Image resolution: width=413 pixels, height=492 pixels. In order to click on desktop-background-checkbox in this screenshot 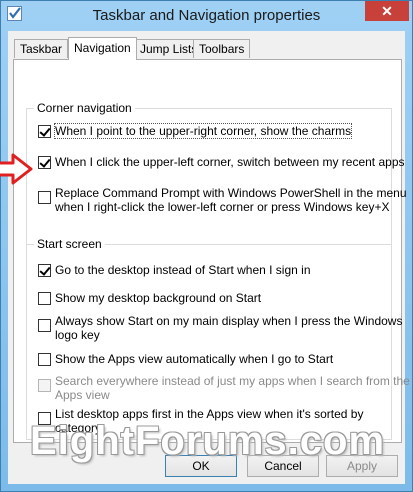, I will do `click(44, 298)`.